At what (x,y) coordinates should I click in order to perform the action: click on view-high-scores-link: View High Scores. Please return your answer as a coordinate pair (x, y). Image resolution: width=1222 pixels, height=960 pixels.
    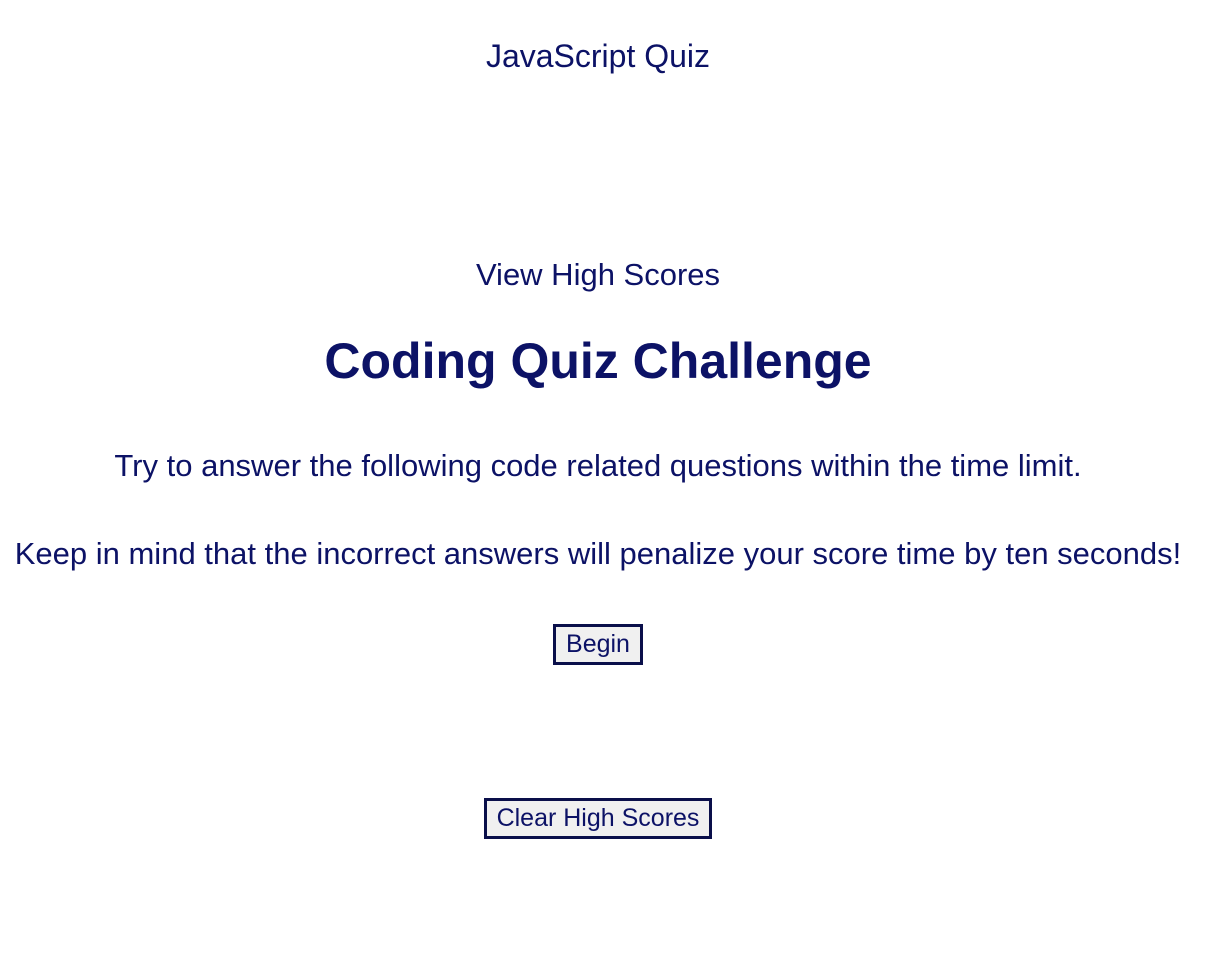
    Looking at the image, I should click on (598, 275).